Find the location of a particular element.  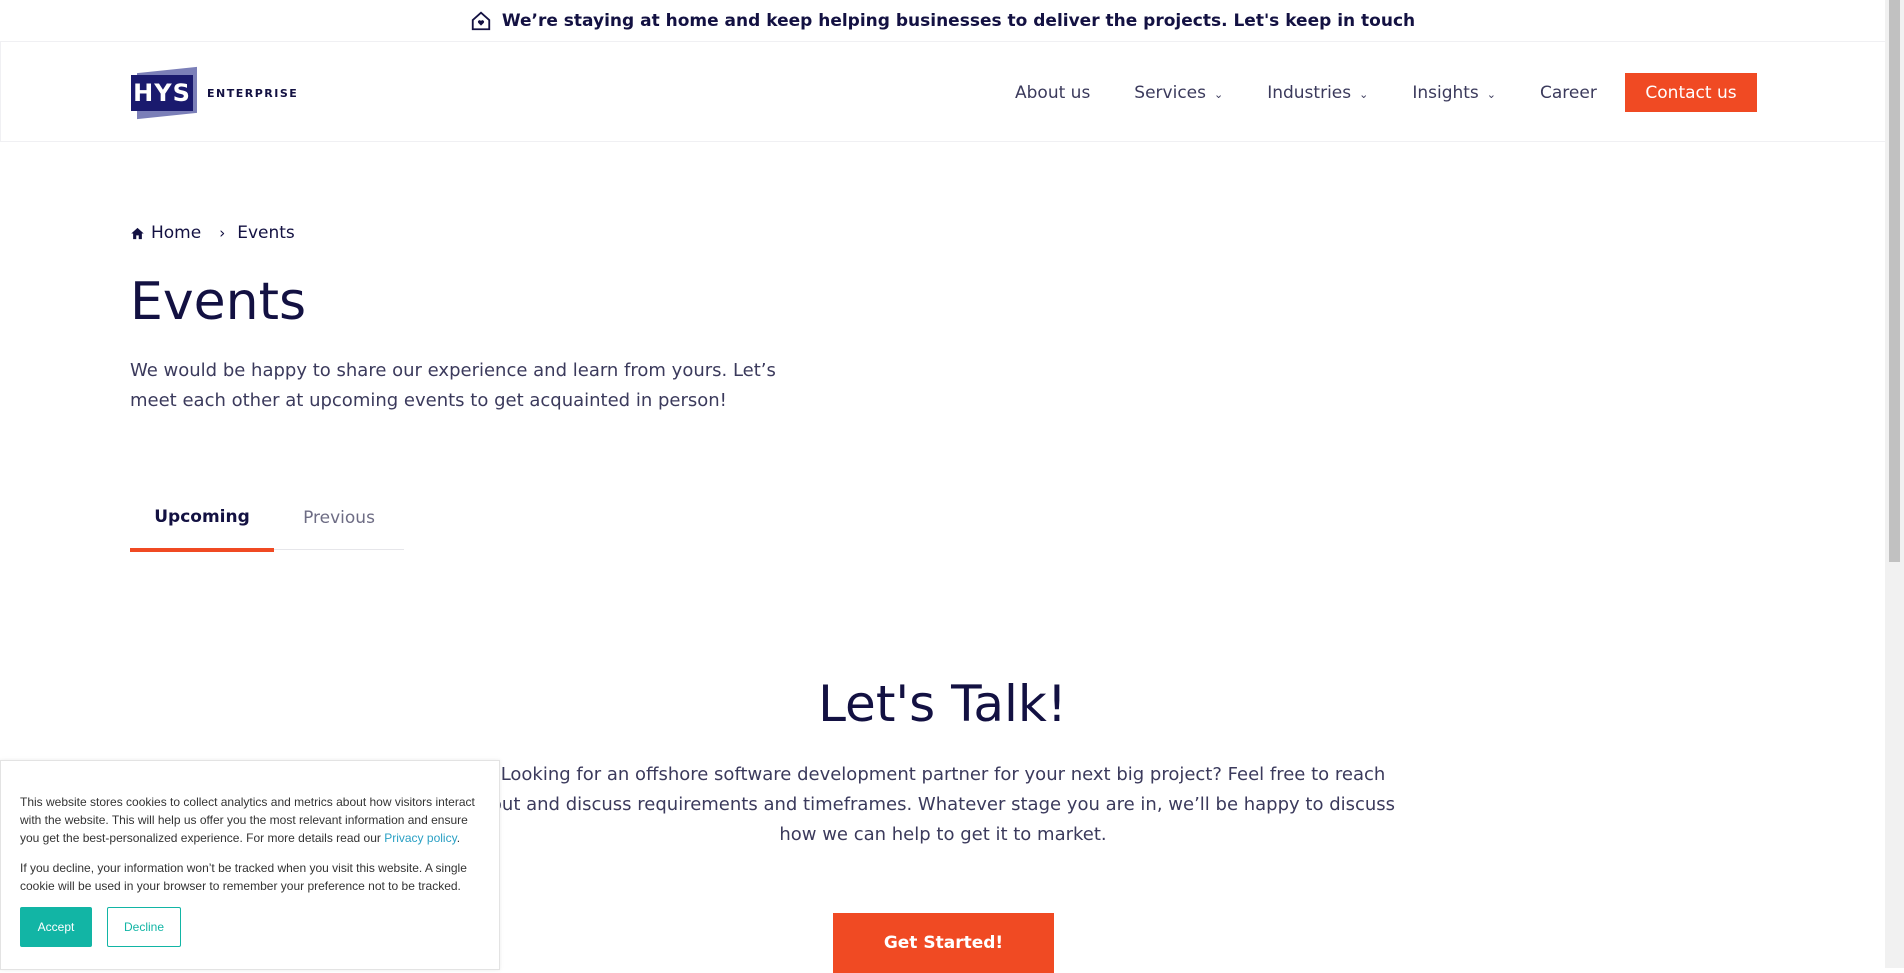

nav-career: Career is located at coordinates (1568, 93).